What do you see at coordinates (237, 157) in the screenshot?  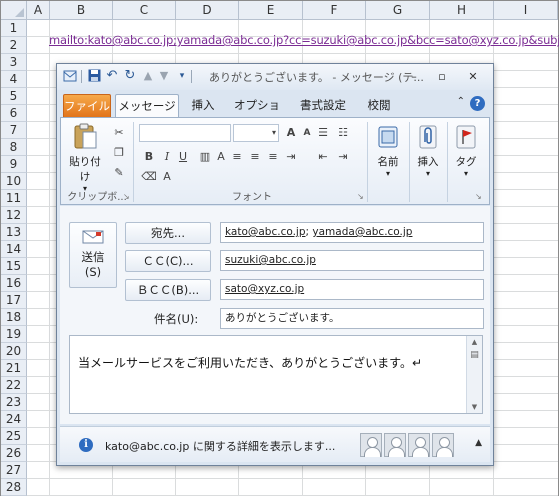 I see `align-left-icon: ≡` at bounding box center [237, 157].